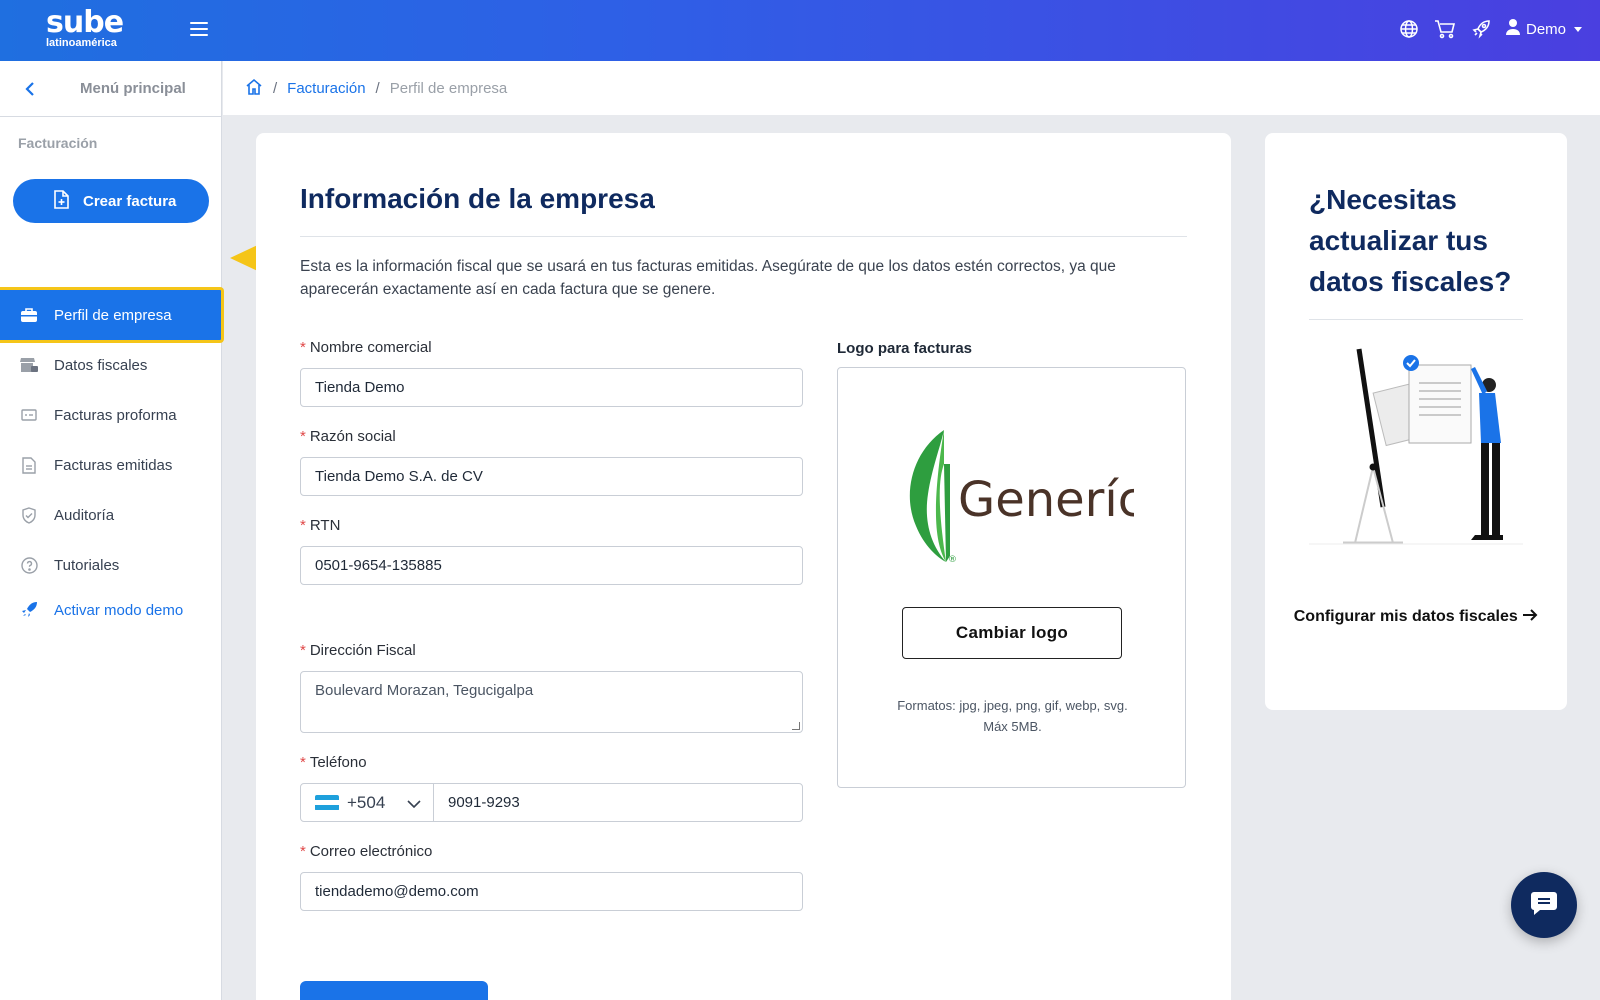  Describe the element at coordinates (1416, 454) in the screenshot. I see `person-document-illustration` at that location.